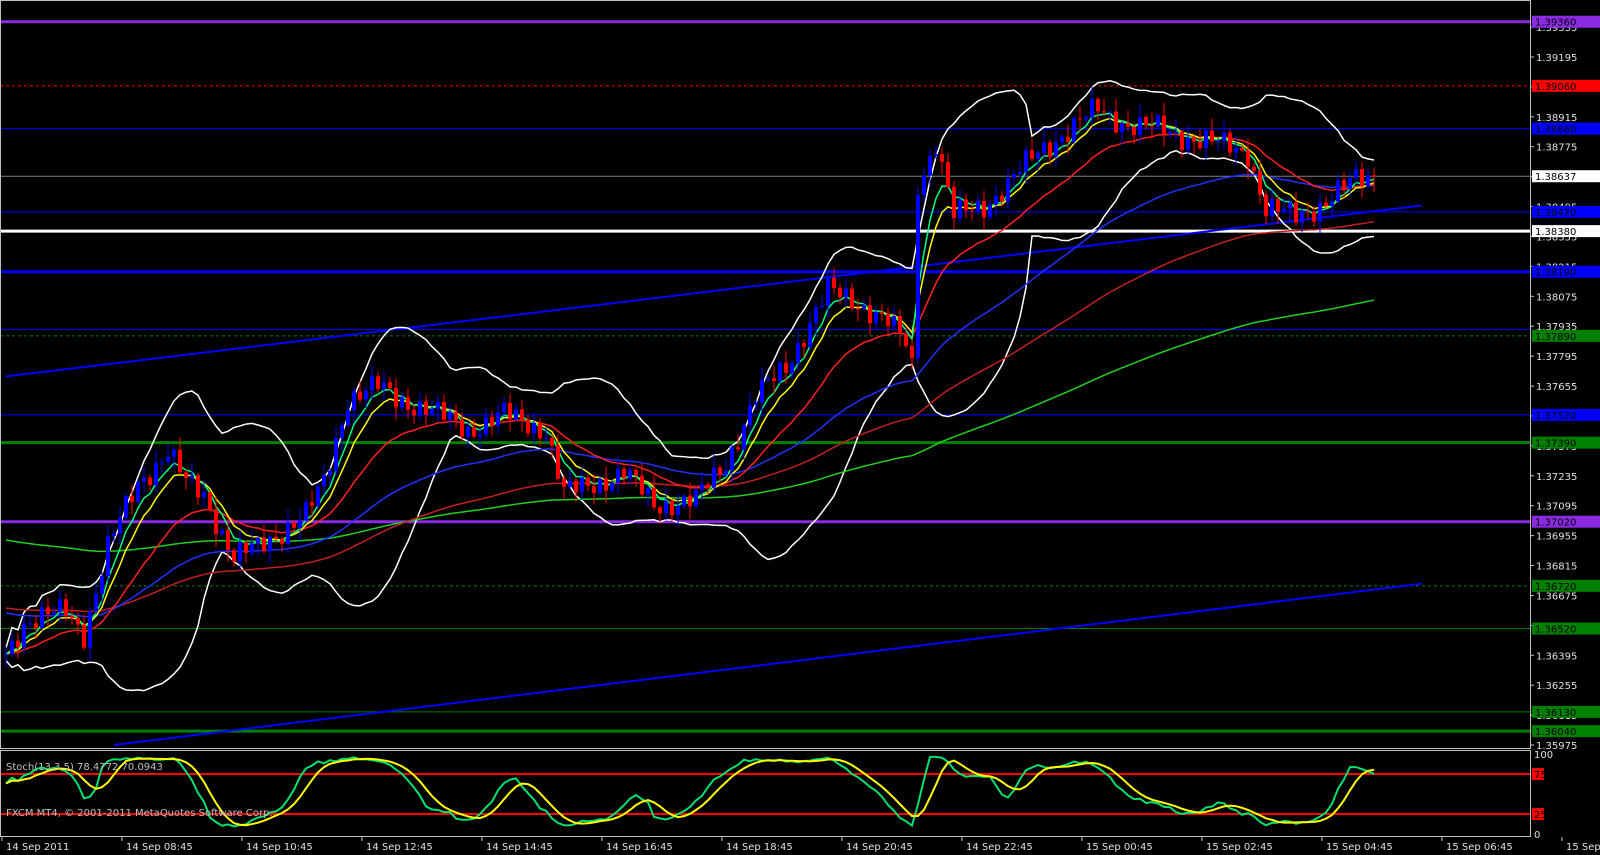 This screenshot has height=855, width=1600. What do you see at coordinates (37, 847) in the screenshot?
I see `time-label: 14 Sep 2011` at bounding box center [37, 847].